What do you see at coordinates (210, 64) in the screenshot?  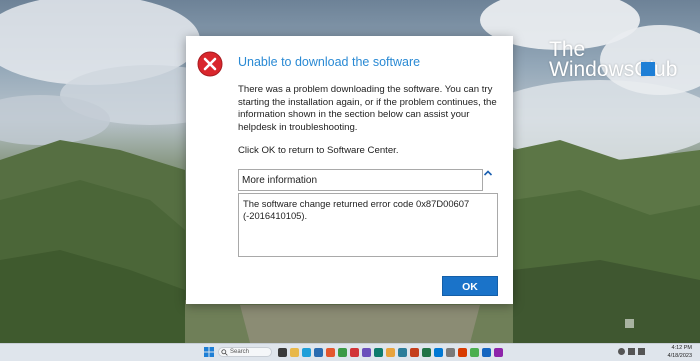 I see `error-icon` at bounding box center [210, 64].